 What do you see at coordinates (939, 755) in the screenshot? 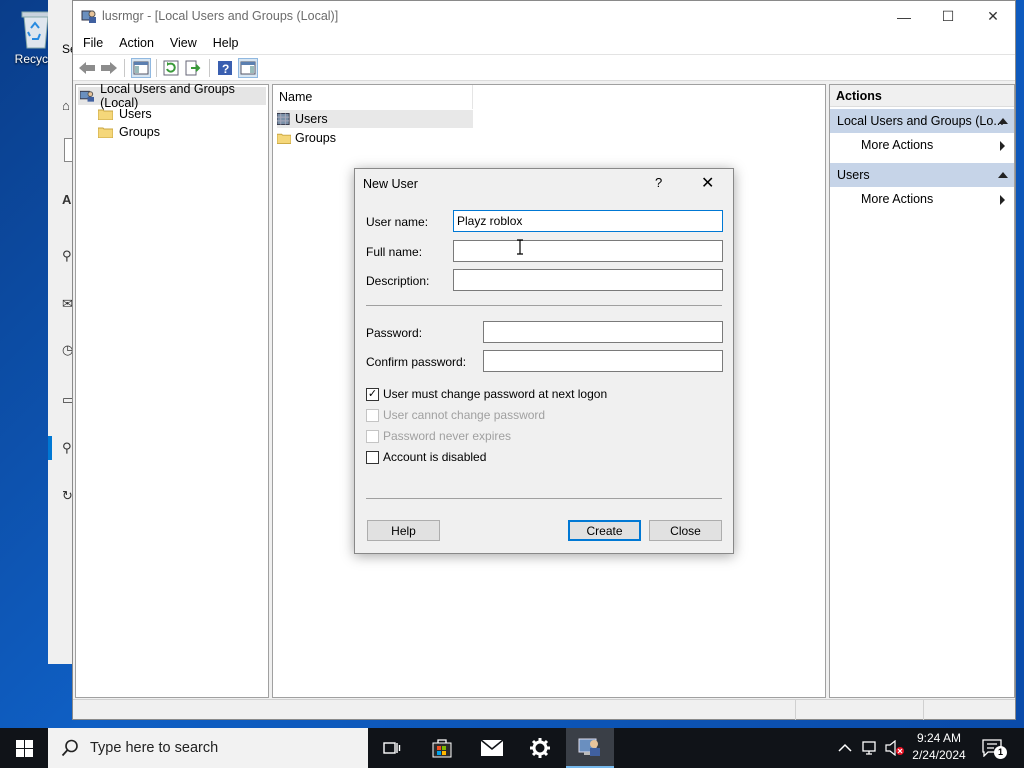
I see `clock-date: 2/24/2024` at bounding box center [939, 755].